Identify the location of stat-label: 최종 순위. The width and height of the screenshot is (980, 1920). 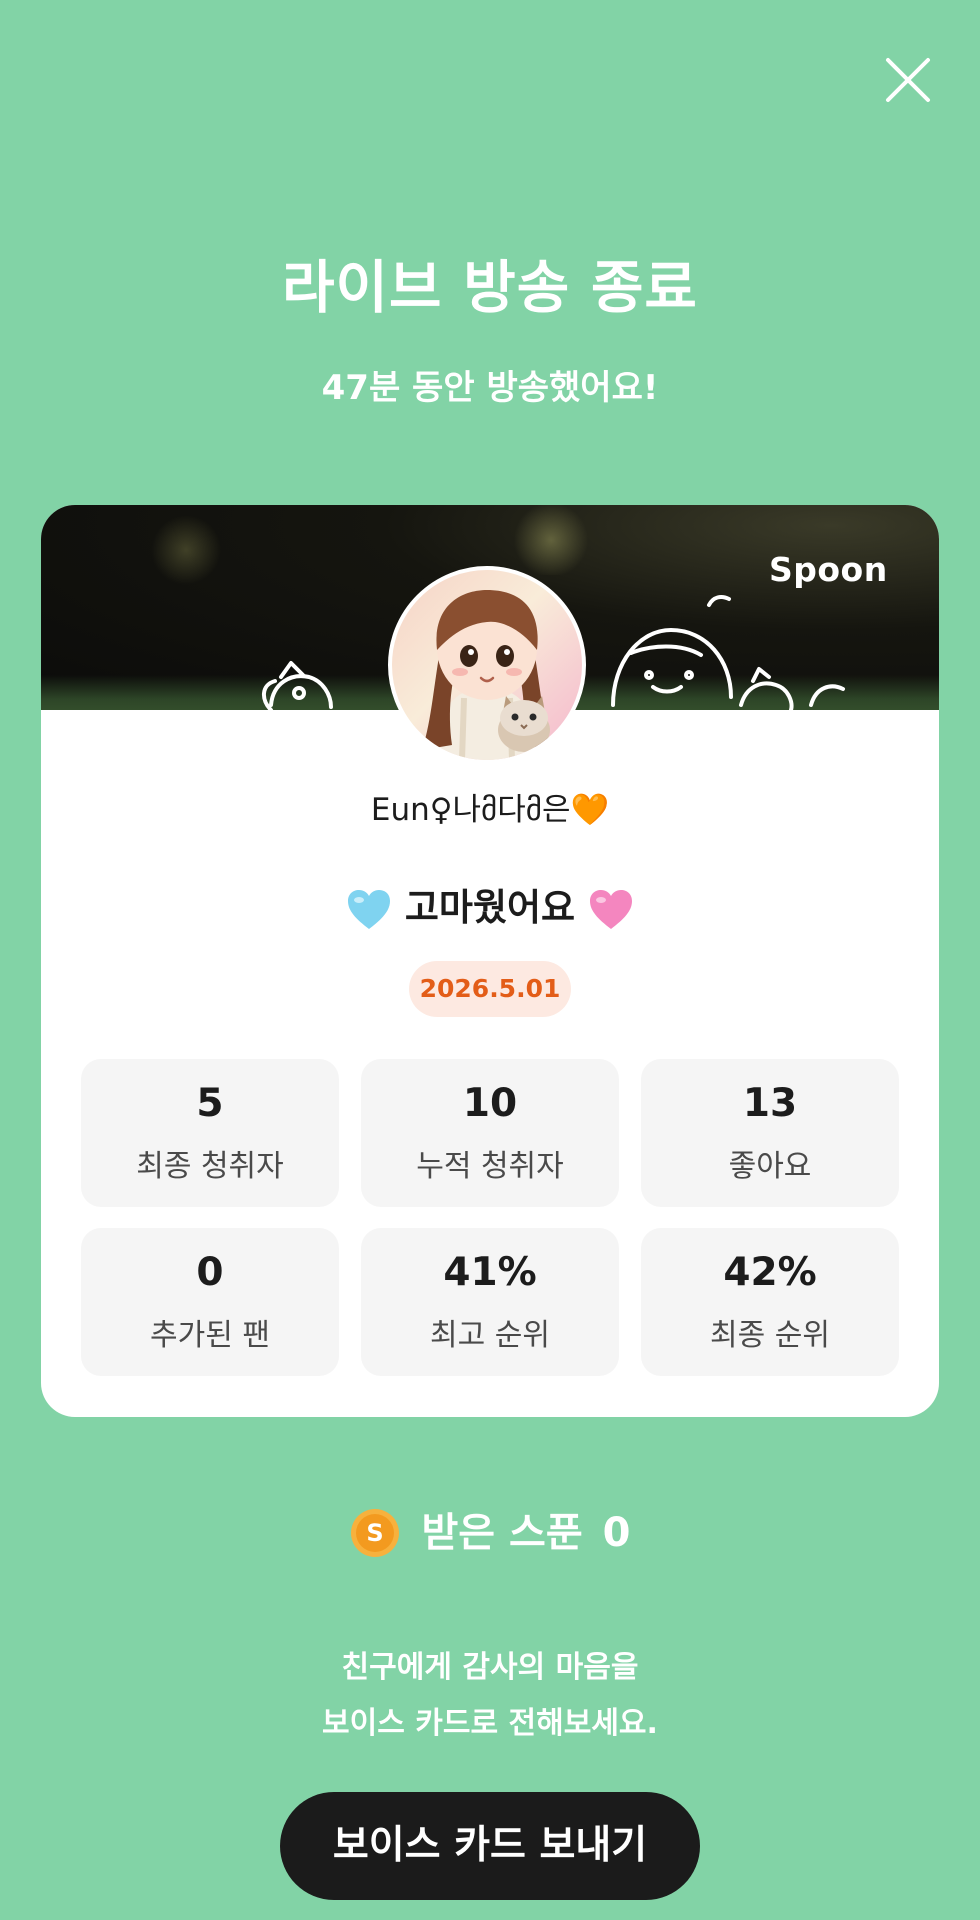
(770, 1335).